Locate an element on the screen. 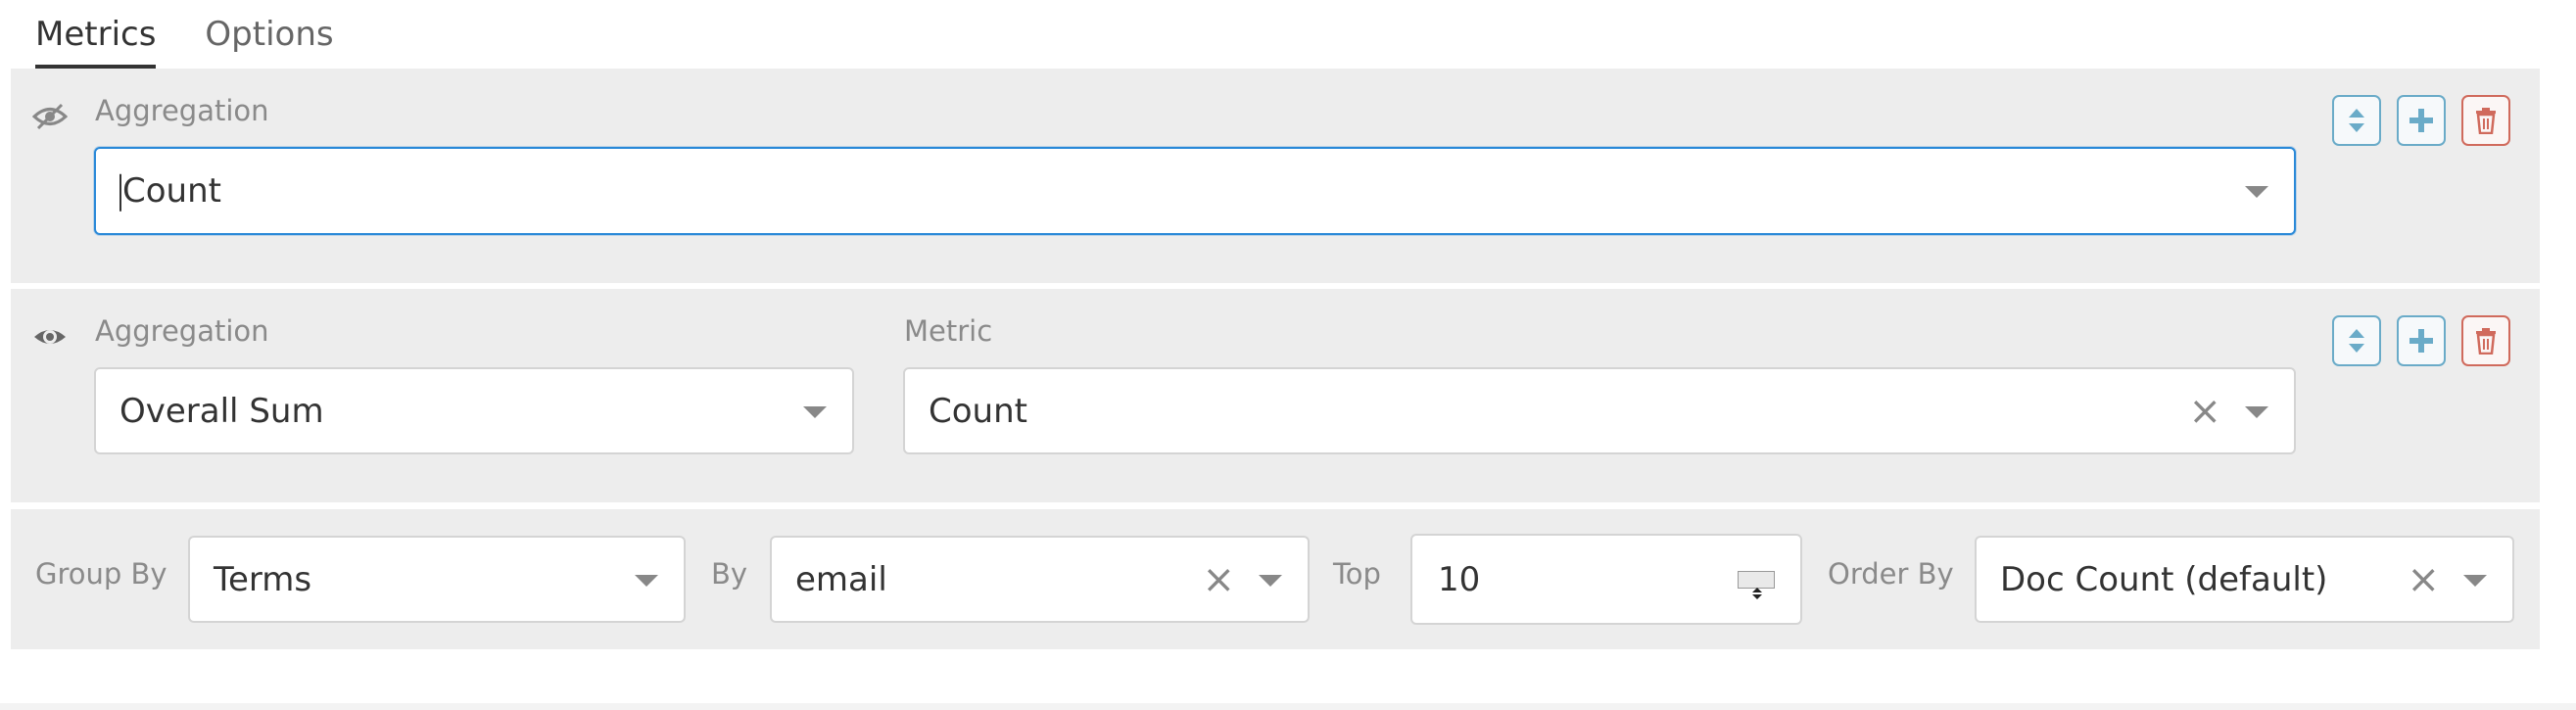 The width and height of the screenshot is (2576, 710). by-field-select: email × is located at coordinates (1040, 579).